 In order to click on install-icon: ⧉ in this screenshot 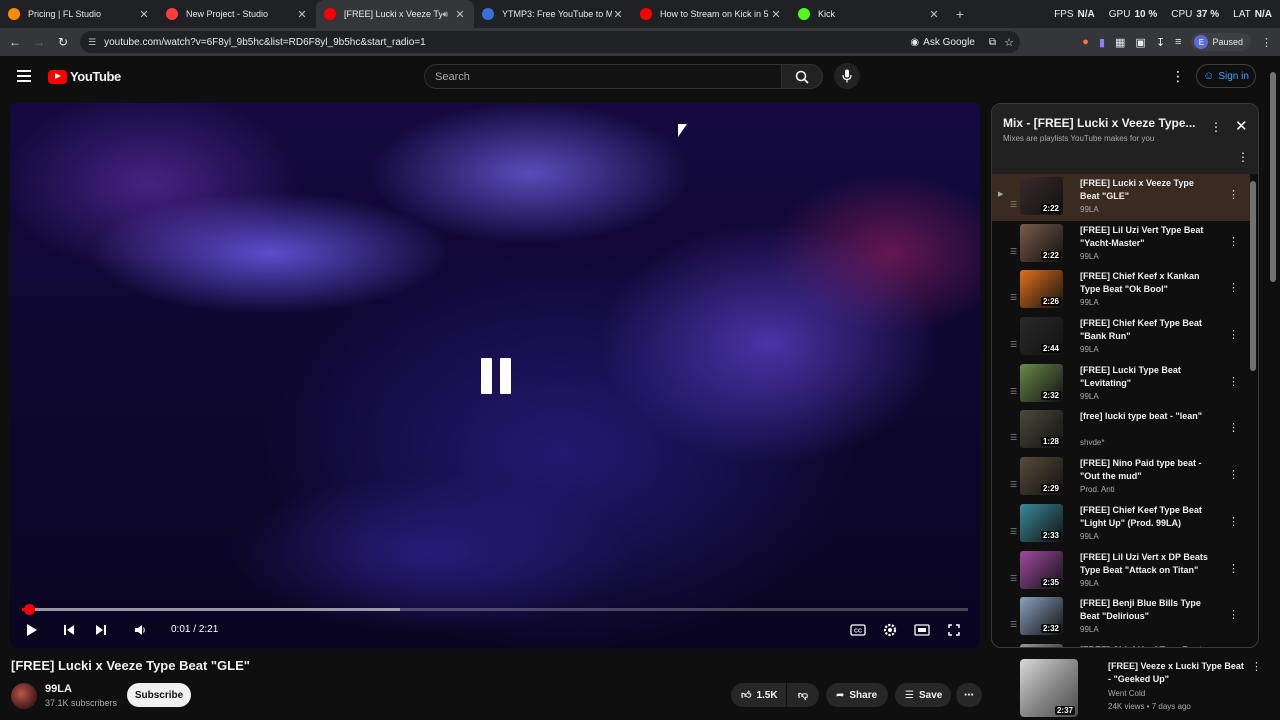, I will do `click(992, 42)`.